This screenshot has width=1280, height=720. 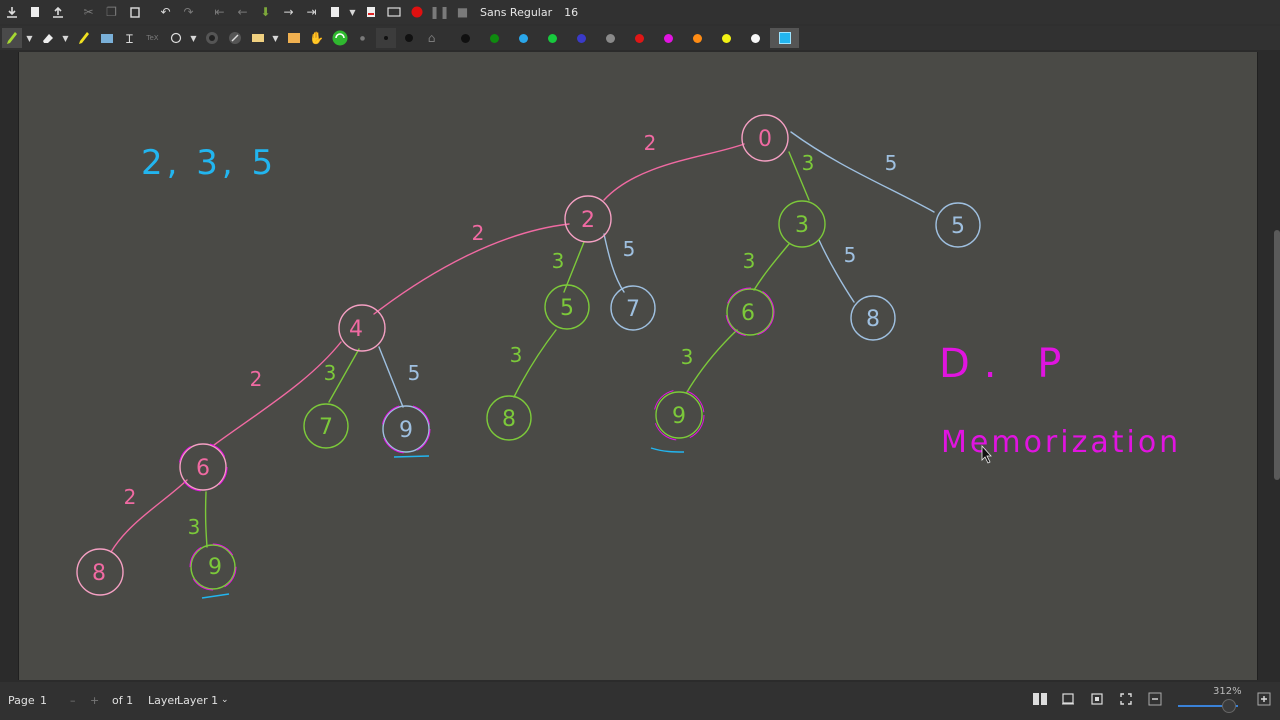 I want to click on node-label: 8, so click(x=99, y=573).